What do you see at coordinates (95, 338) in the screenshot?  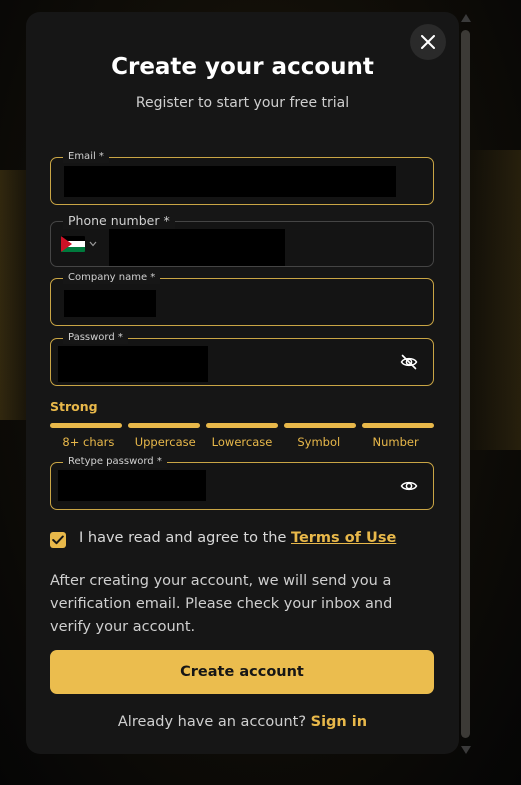 I see `password-label: Password *` at bounding box center [95, 338].